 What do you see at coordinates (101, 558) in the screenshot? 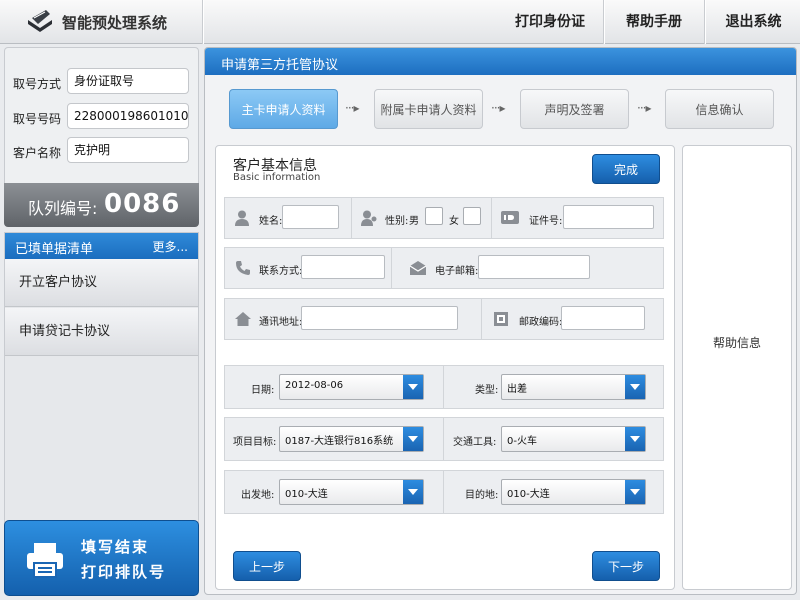
I see `print-queue-button: 填写结束 打印排队号` at bounding box center [101, 558].